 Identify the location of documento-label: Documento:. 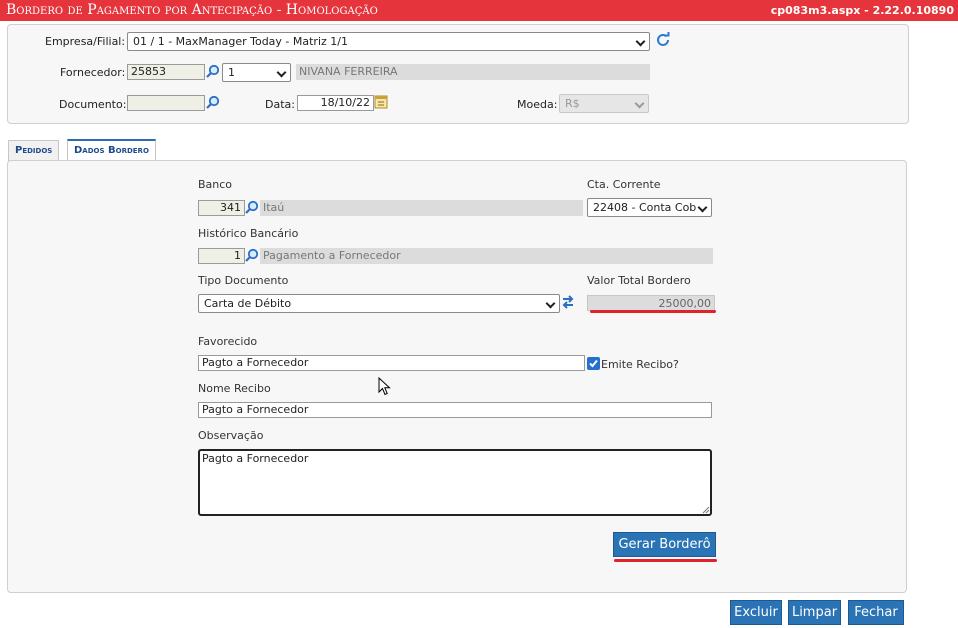
(93, 104).